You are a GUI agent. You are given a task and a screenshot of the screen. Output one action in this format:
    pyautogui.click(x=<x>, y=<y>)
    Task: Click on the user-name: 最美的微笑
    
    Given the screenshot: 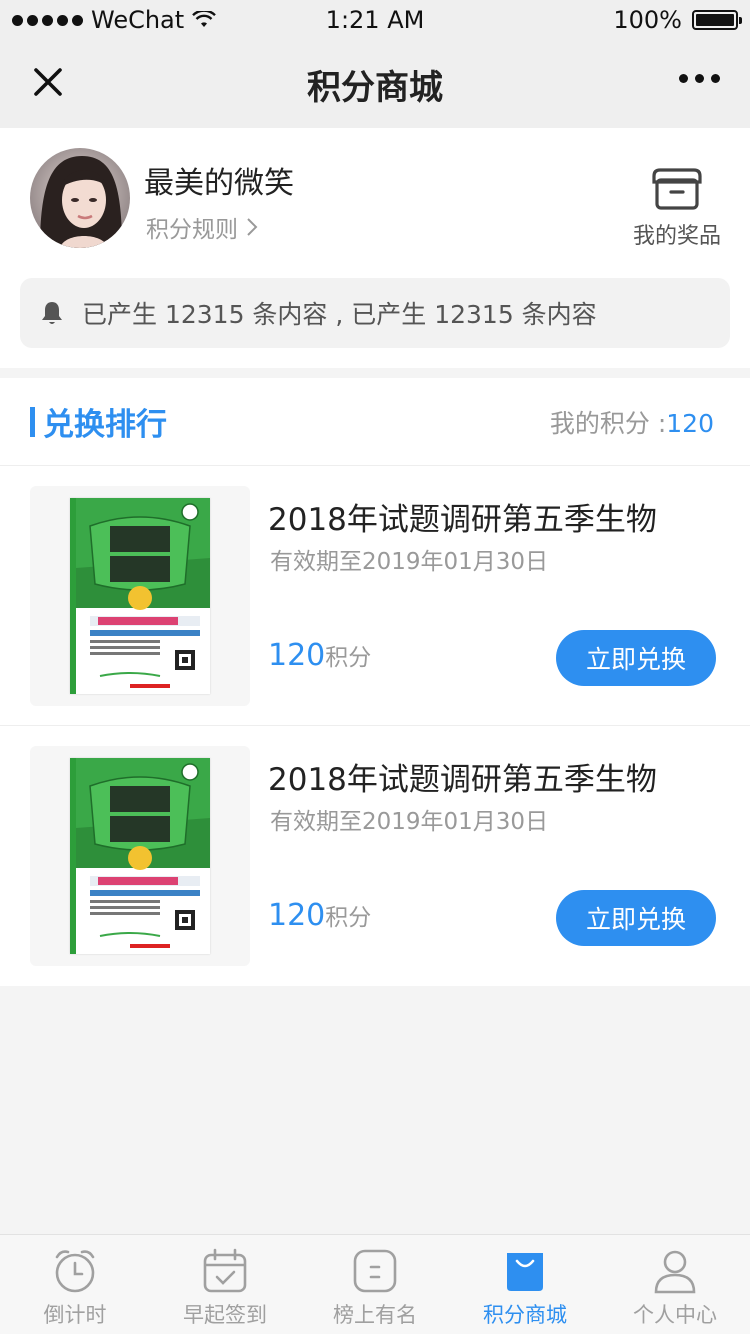 What is the action you would take?
    pyautogui.click(x=219, y=183)
    